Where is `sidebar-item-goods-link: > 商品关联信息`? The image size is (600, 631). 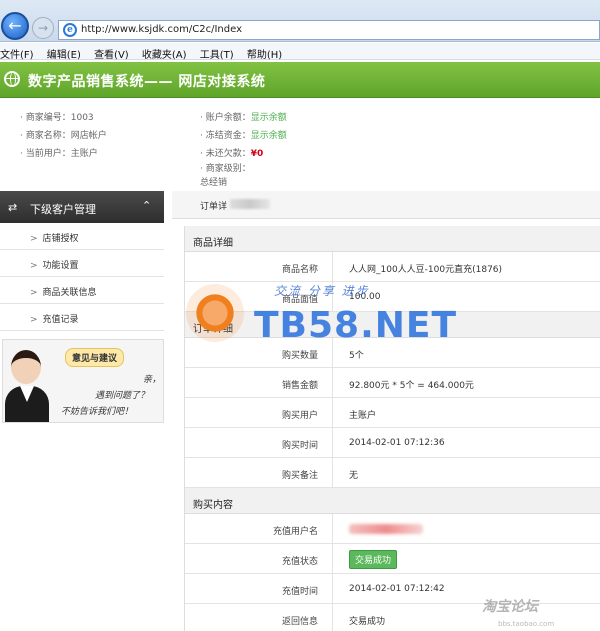 sidebar-item-goods-link: > 商品关联信息 is located at coordinates (82, 290).